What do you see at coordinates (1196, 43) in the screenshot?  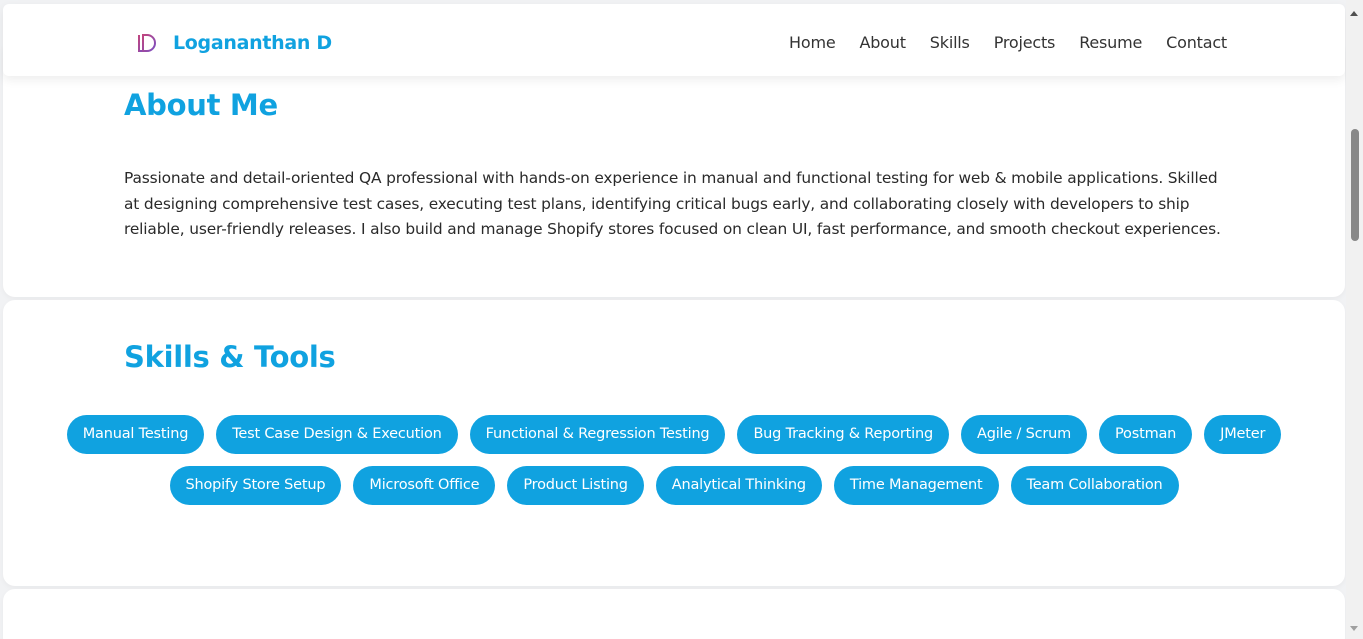 I see `nav-contact: Contact` at bounding box center [1196, 43].